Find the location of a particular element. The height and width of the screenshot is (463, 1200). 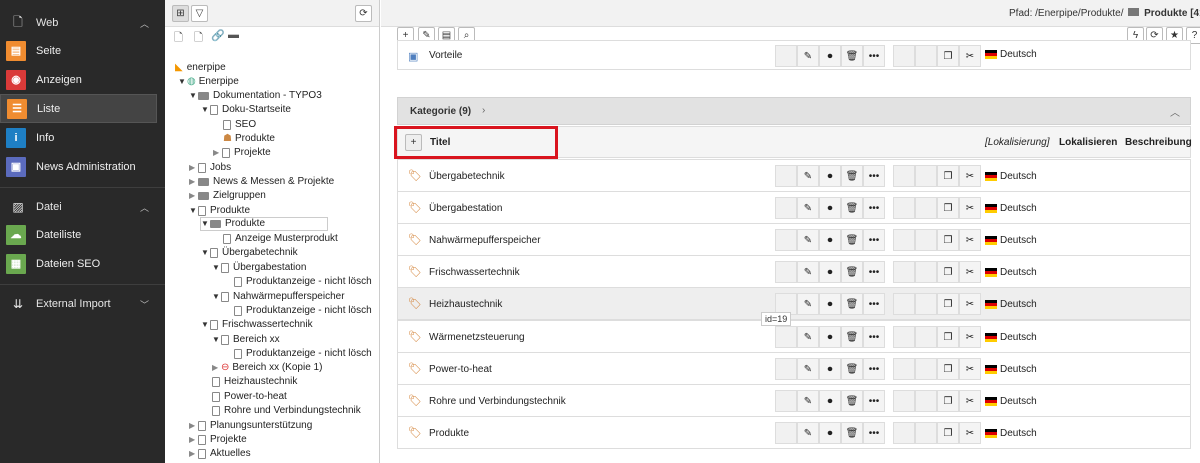

tree-node: ▼ Dokumentation - TYPO3 is located at coordinates (255, 96).